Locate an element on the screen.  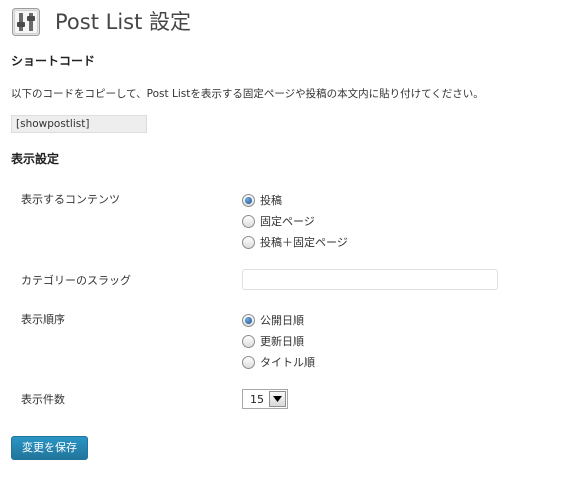
content-option-posts: 投稿 is located at coordinates (262, 200).